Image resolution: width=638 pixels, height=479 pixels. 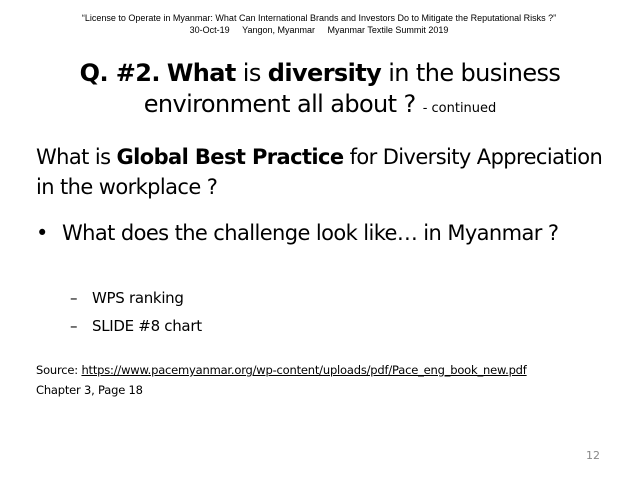 What do you see at coordinates (474, 73) in the screenshot?
I see `title-rest: in the business` at bounding box center [474, 73].